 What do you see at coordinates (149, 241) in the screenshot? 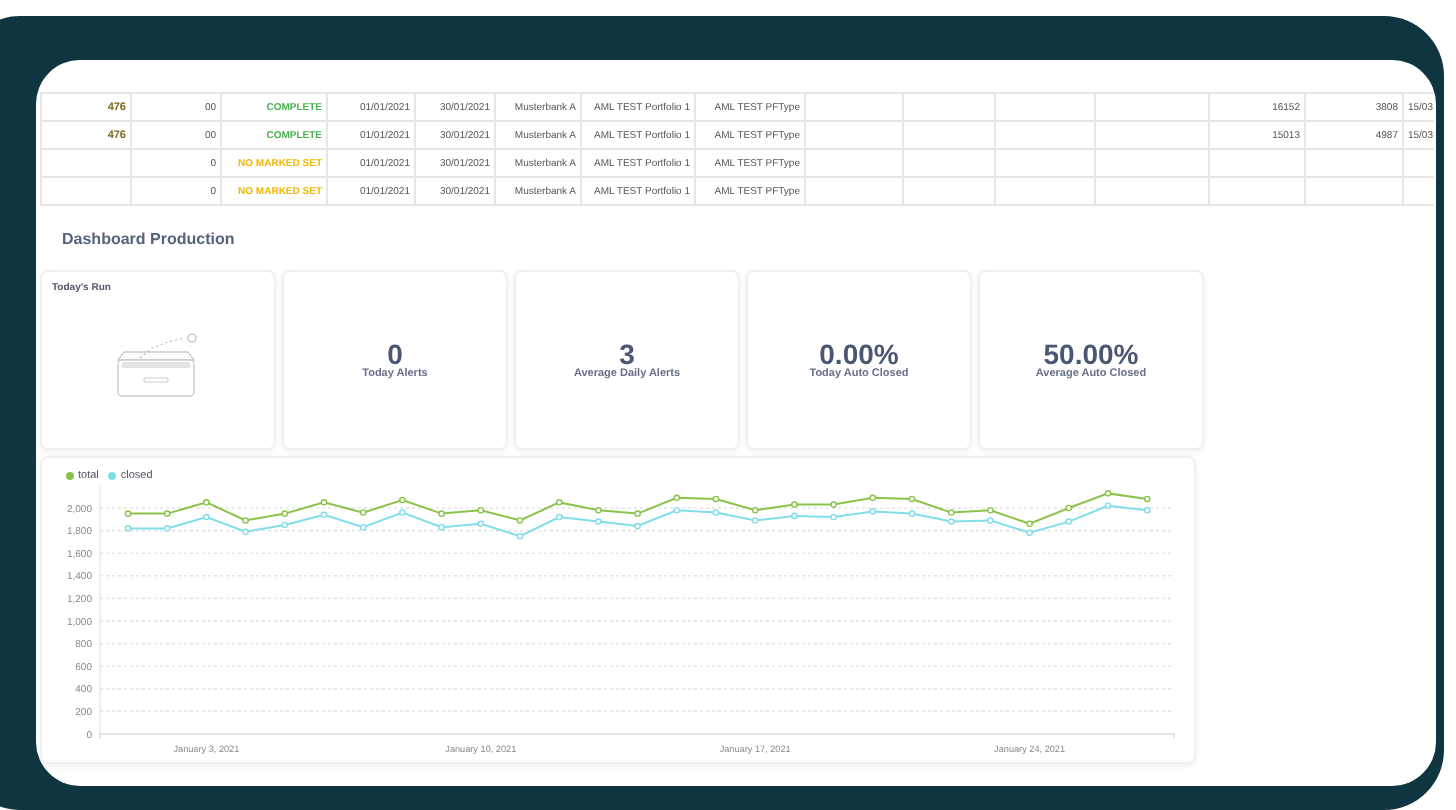
I see `section-title: Dashboard Production` at bounding box center [149, 241].